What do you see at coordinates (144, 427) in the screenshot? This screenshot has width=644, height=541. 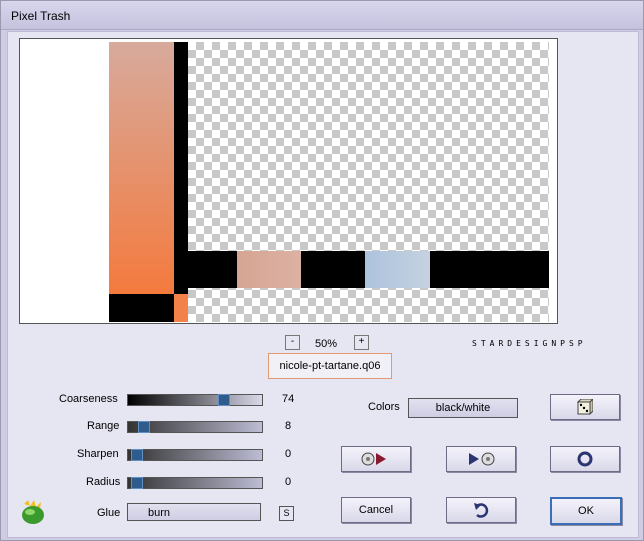 I see `range-slider-knob` at bounding box center [144, 427].